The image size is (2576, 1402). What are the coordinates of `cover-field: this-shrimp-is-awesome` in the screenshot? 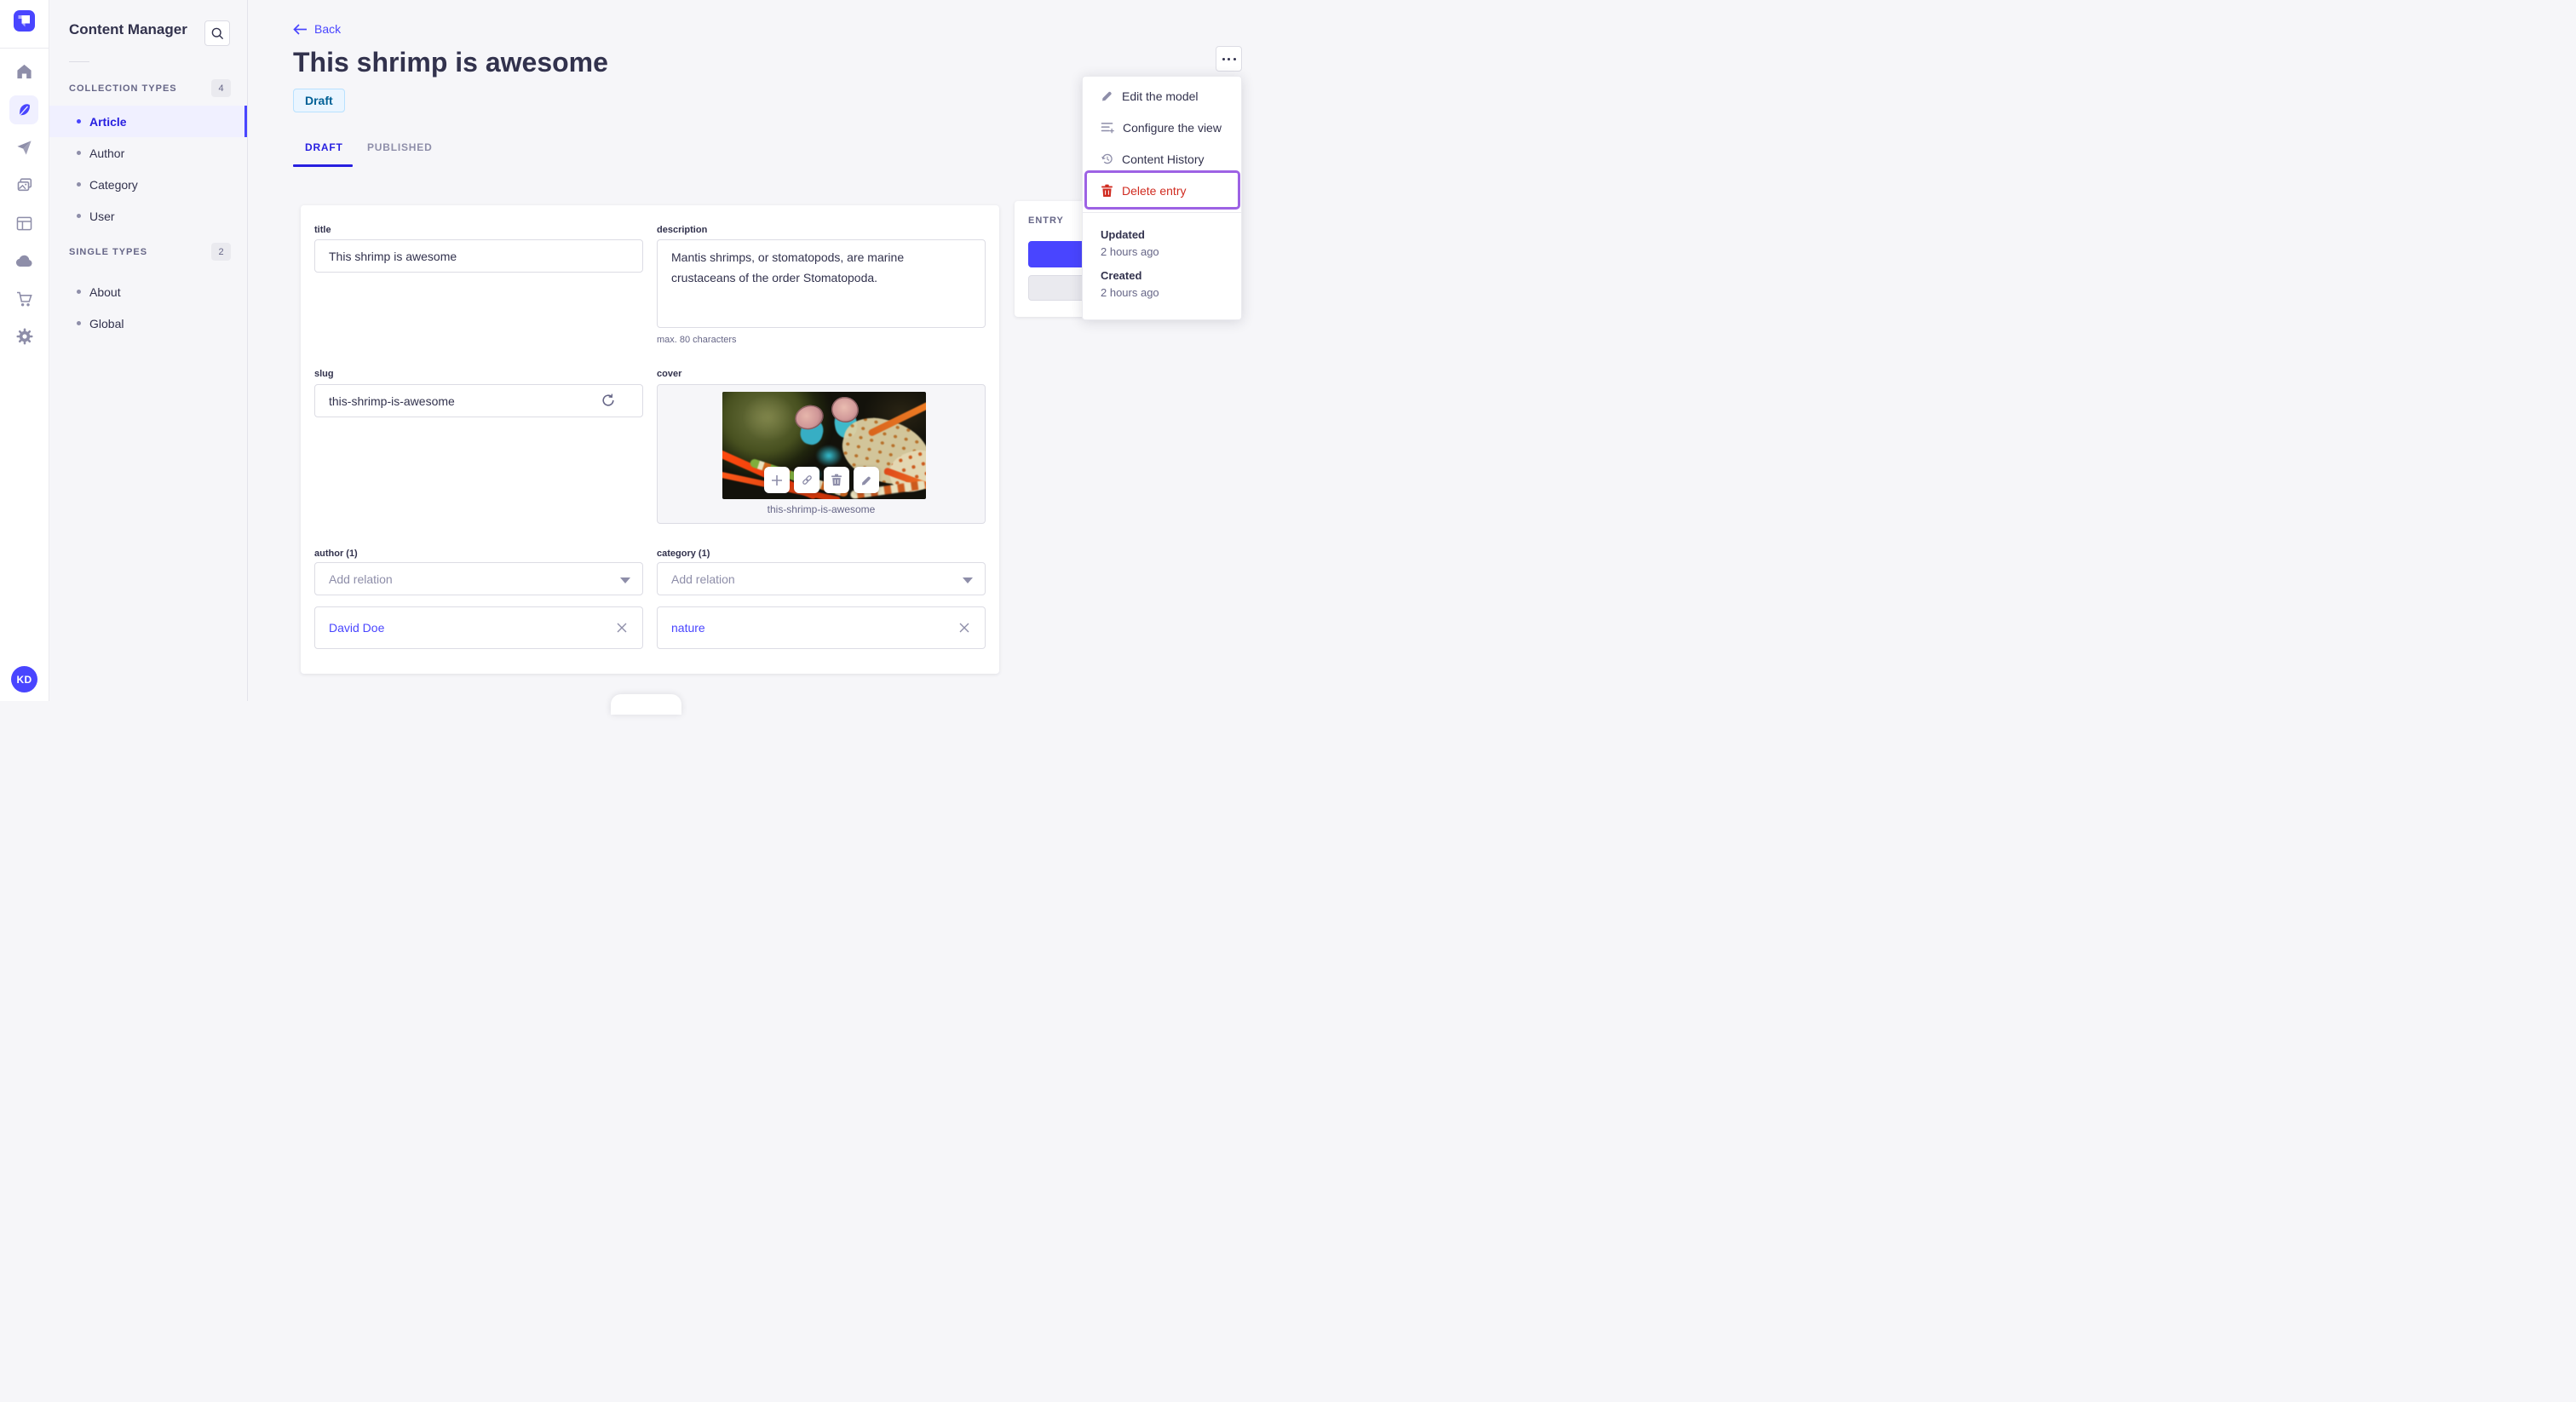 It's located at (822, 454).